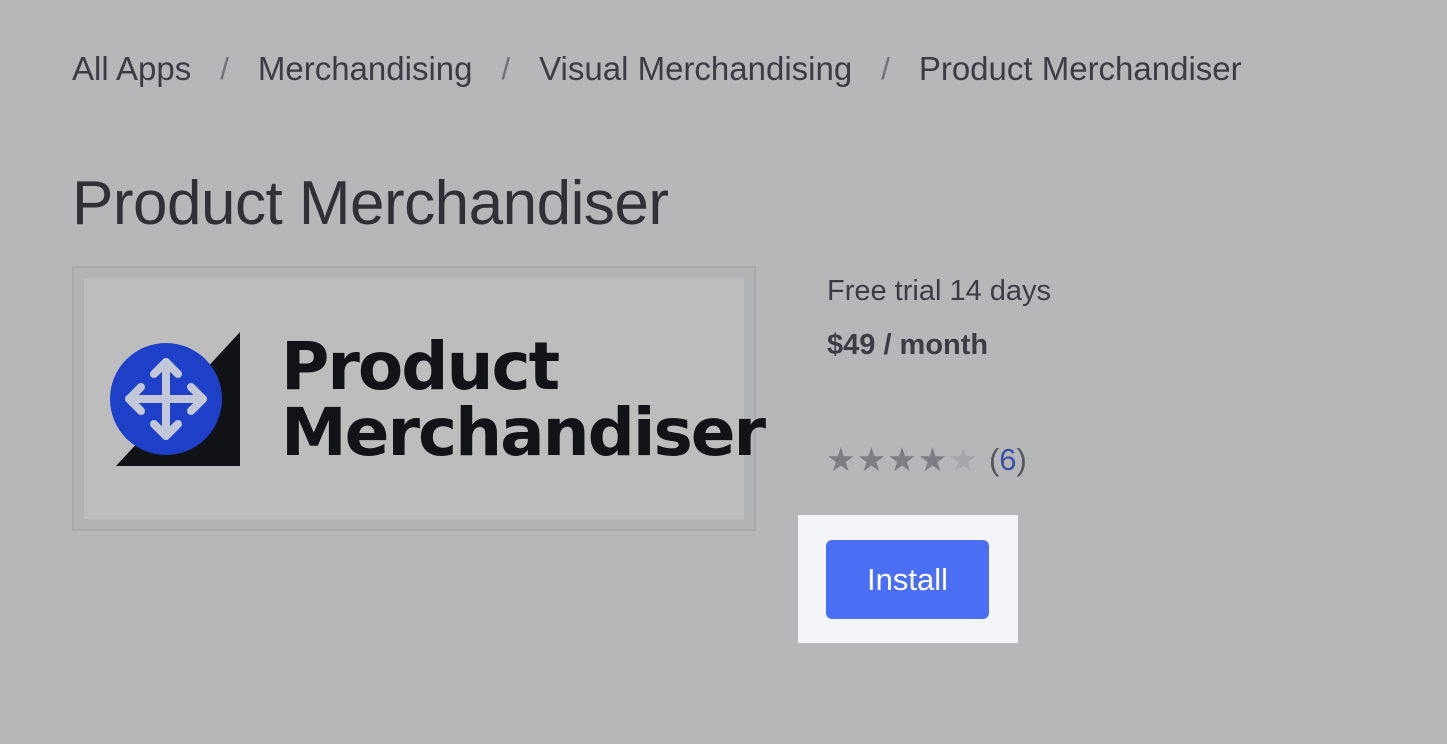 The height and width of the screenshot is (744, 1447). Describe the element at coordinates (963, 459) in the screenshot. I see `star-empty-icon: ★` at that location.